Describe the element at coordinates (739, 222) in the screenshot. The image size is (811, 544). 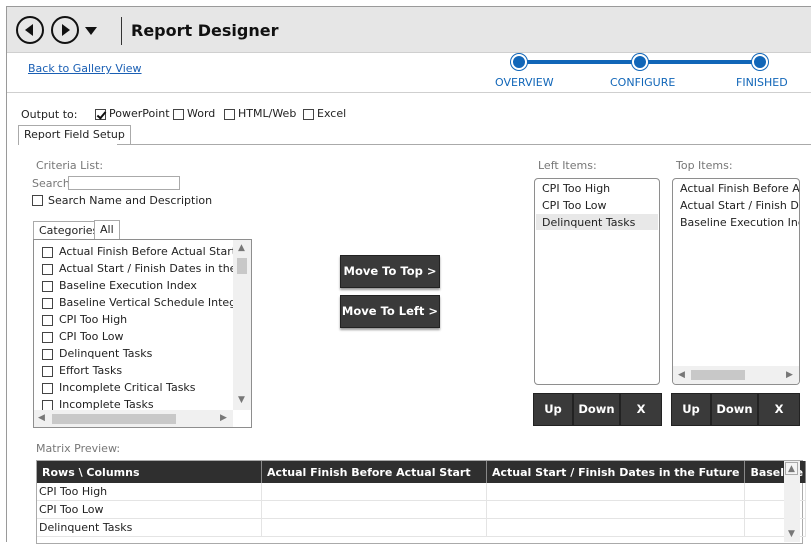
I see `list-item: Baseline Execution Index` at that location.